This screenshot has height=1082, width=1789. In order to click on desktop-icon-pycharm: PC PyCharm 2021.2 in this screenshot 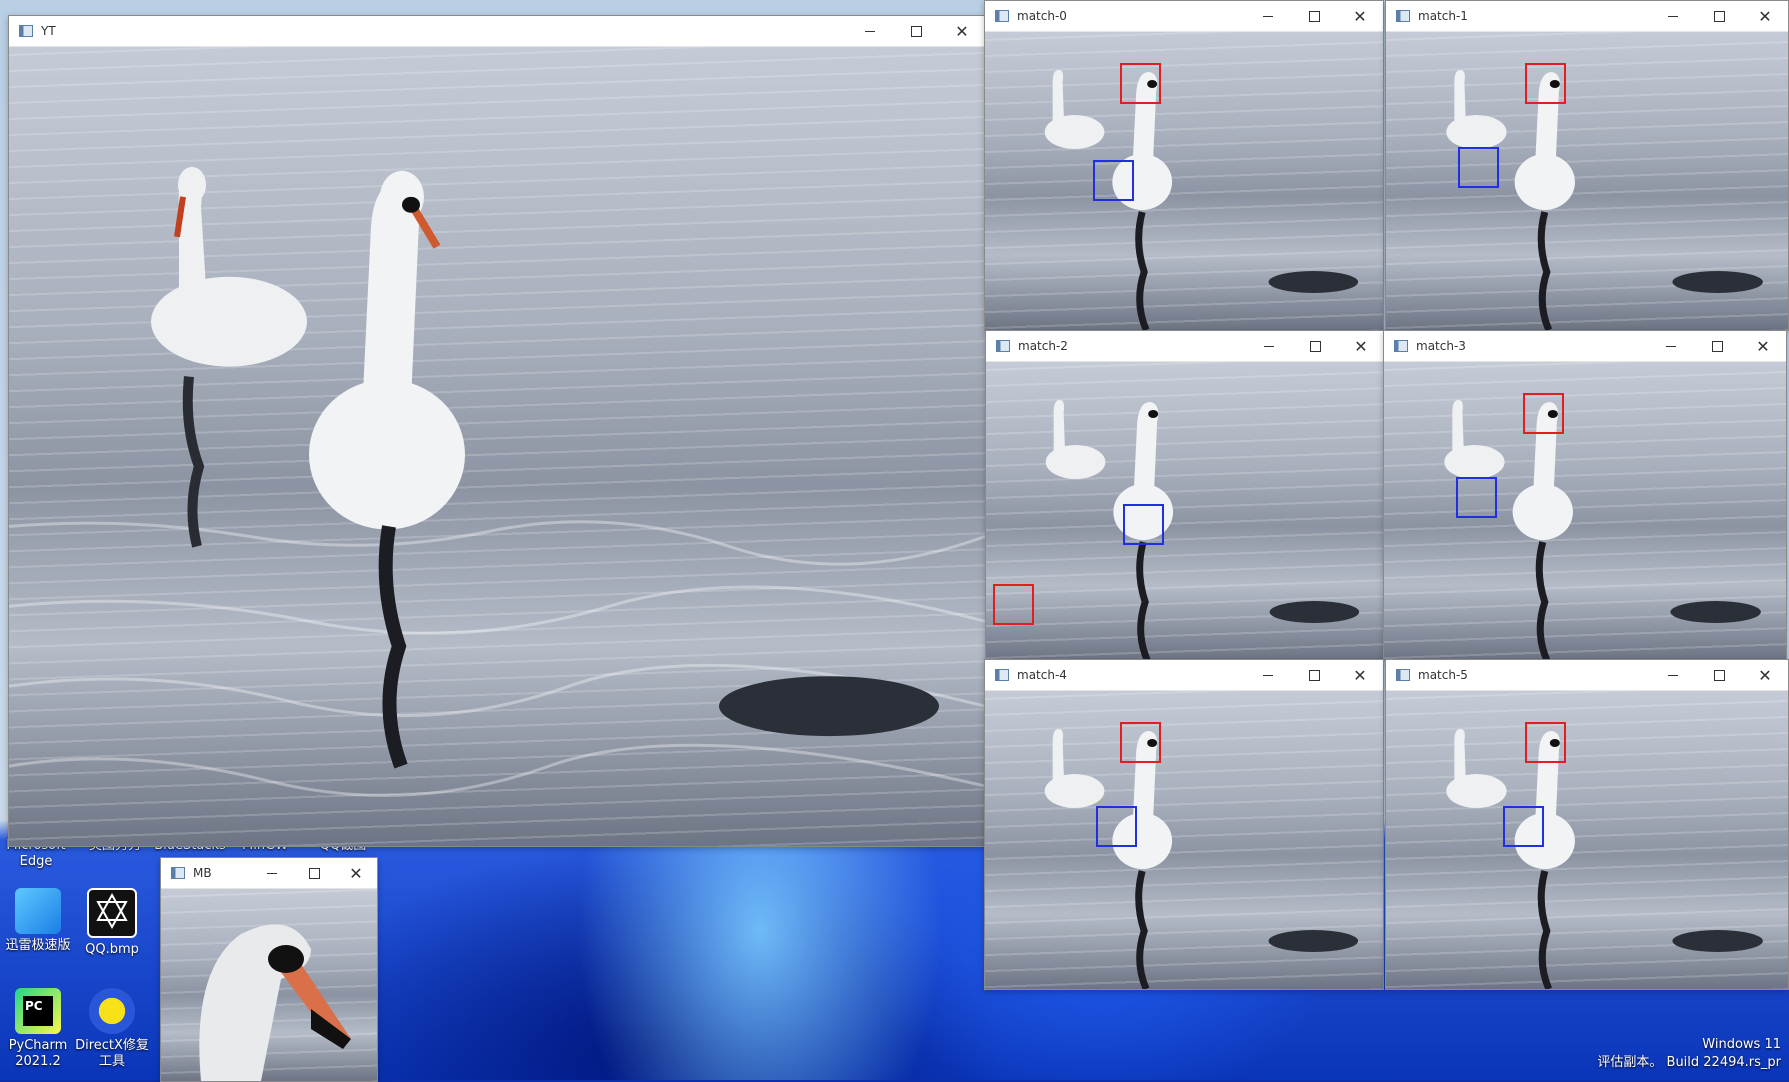, I will do `click(39, 1029)`.